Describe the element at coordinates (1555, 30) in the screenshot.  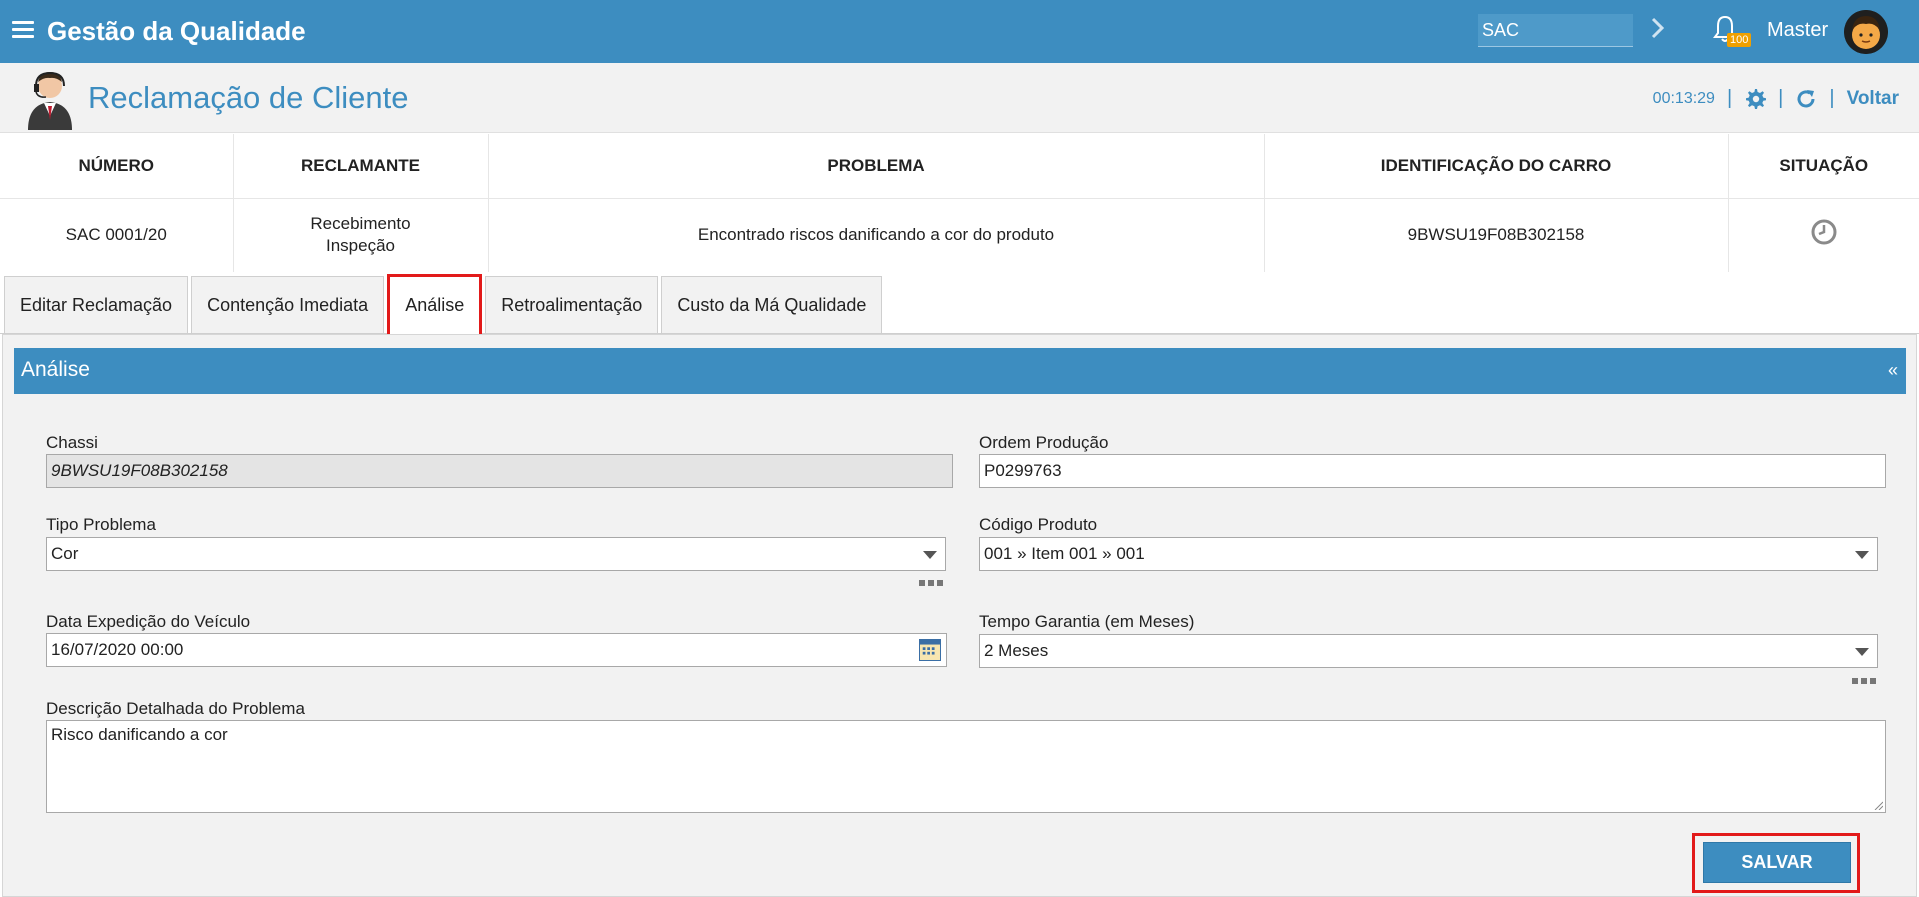
I see `search-input` at that location.